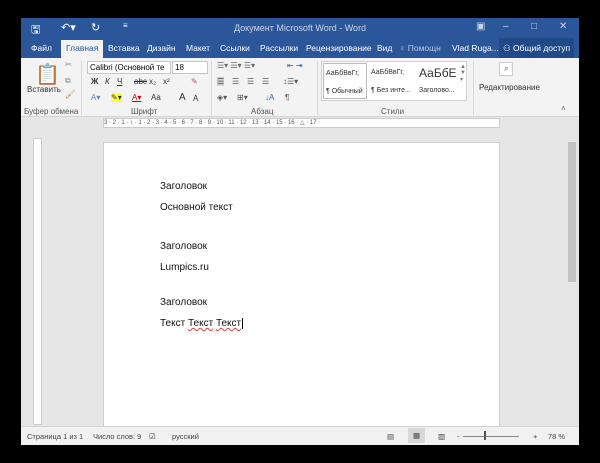  Describe the element at coordinates (107, 81) in the screenshot. I see `italic-button: К` at that location.